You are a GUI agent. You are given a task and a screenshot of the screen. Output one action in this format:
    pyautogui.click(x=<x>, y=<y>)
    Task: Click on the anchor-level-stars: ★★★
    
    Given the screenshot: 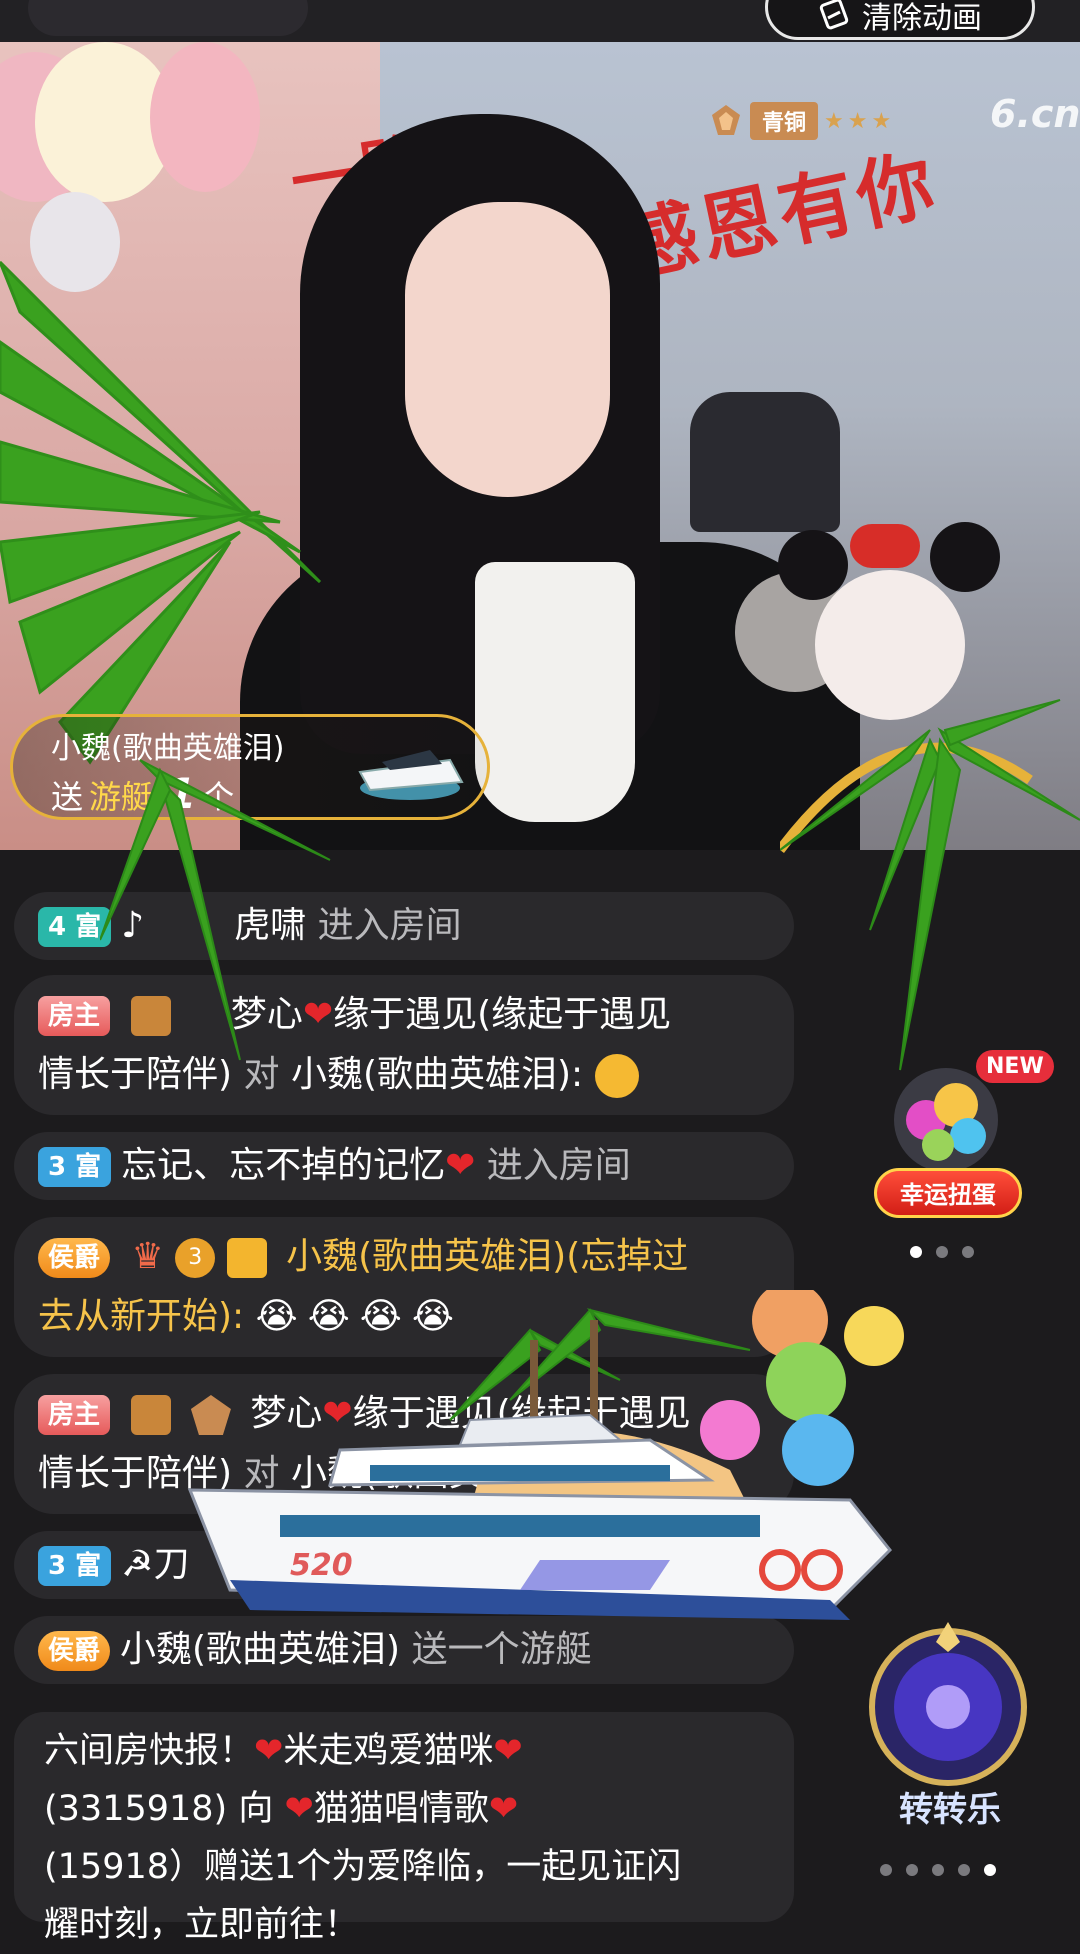 What is the action you would take?
    pyautogui.click(x=860, y=121)
    